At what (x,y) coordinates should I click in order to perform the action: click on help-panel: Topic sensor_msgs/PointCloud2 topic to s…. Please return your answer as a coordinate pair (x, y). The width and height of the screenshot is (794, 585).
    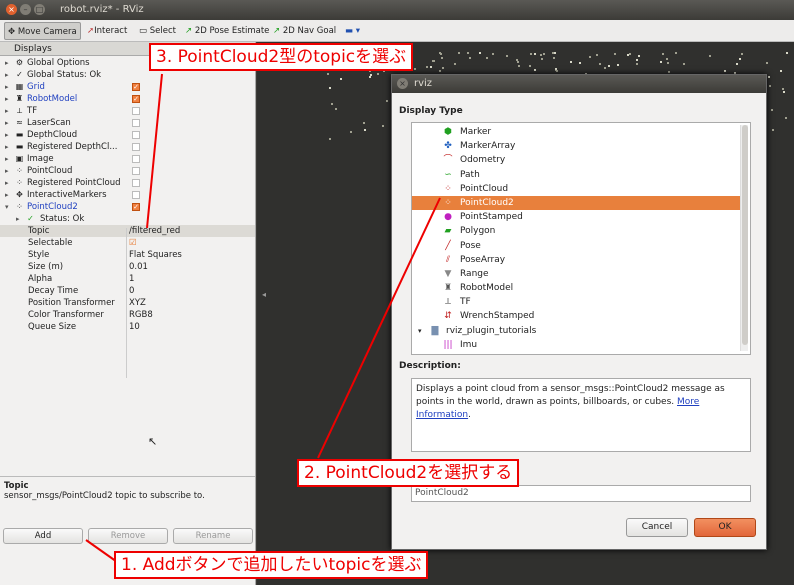
    Looking at the image, I should click on (127, 506).